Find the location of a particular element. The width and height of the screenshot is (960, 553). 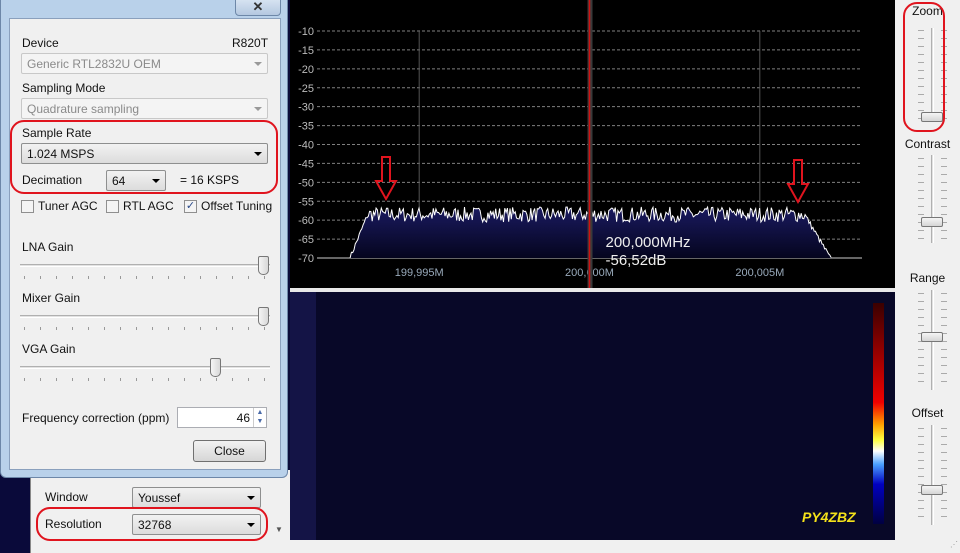

window-label: Window is located at coordinates (66, 497).